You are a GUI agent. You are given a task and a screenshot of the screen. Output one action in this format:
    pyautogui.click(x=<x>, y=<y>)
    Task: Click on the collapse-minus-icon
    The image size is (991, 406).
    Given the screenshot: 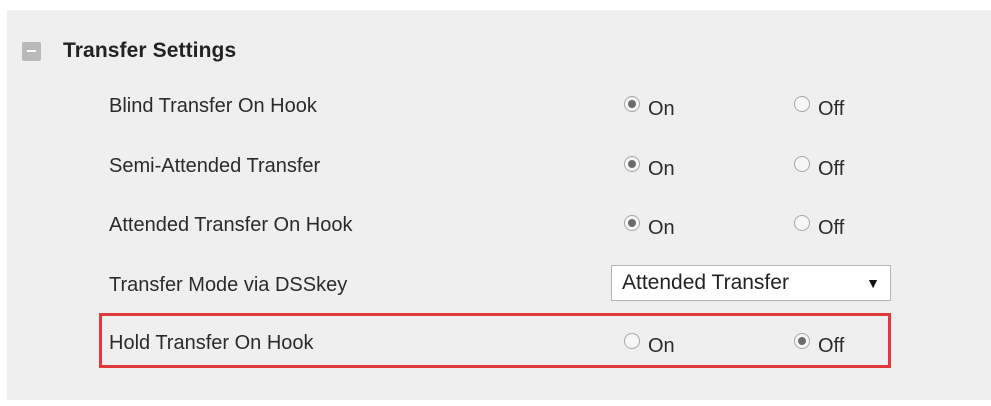 What is the action you would take?
    pyautogui.click(x=31, y=51)
    